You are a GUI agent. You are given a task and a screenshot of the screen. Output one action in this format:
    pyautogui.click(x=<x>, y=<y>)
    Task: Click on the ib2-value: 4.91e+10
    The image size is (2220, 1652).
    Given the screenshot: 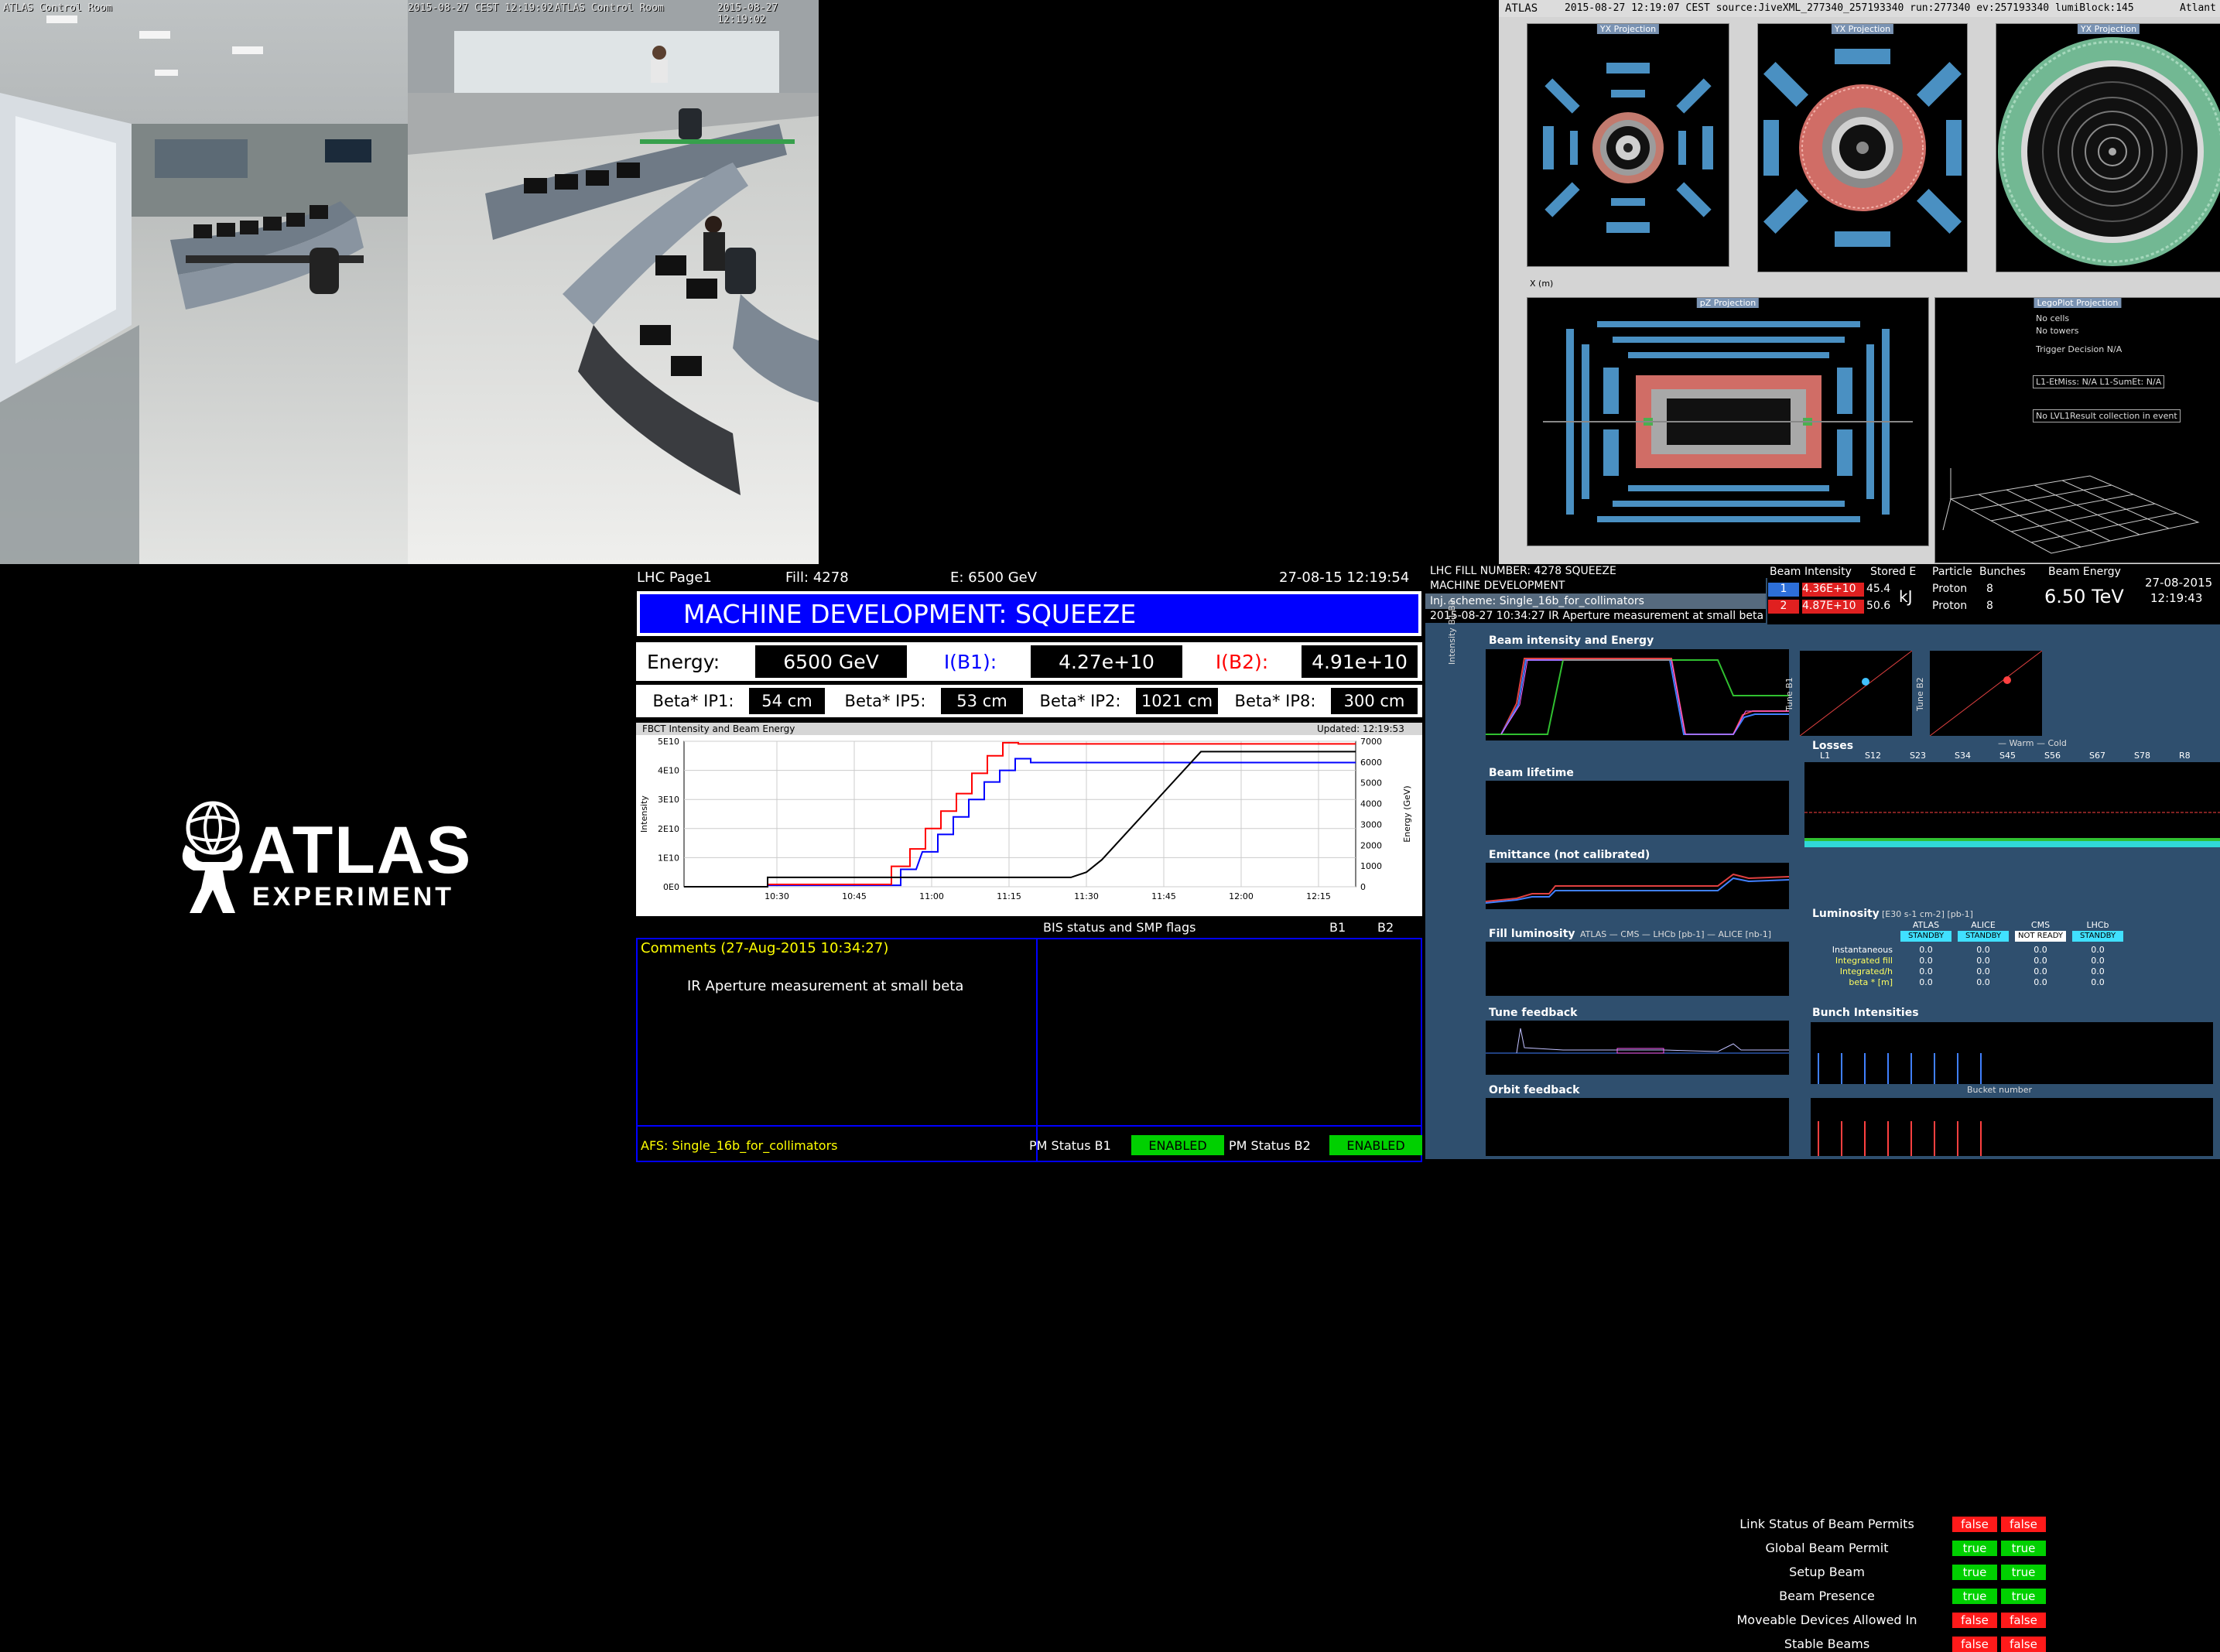 What is the action you would take?
    pyautogui.click(x=1360, y=662)
    